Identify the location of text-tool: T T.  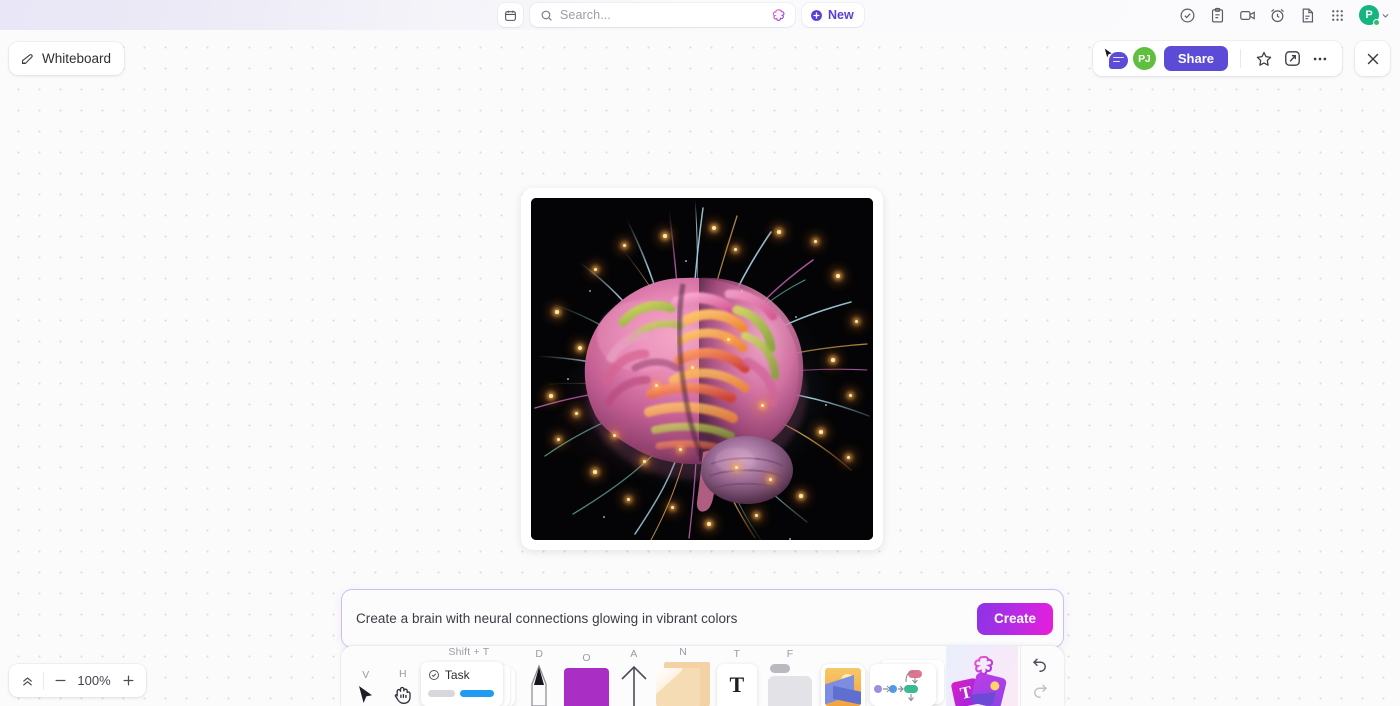
(736, 676).